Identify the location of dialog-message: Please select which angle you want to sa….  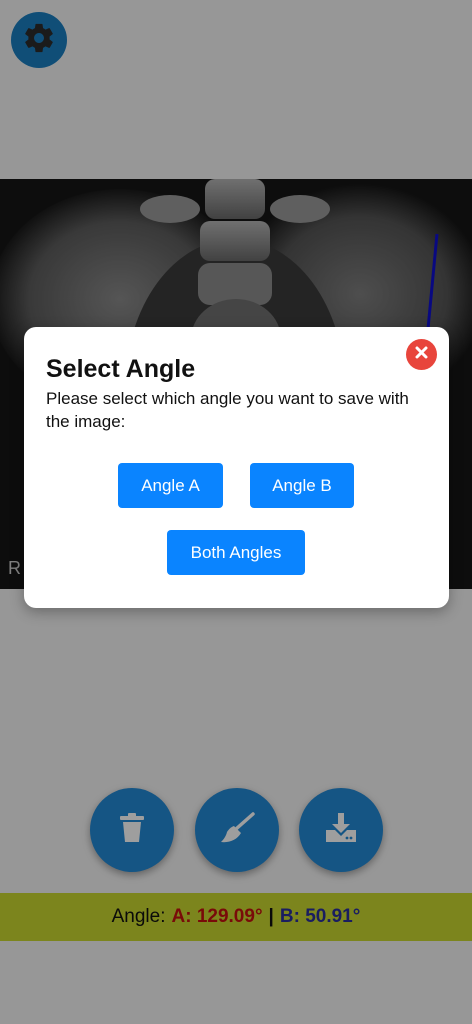
(227, 410).